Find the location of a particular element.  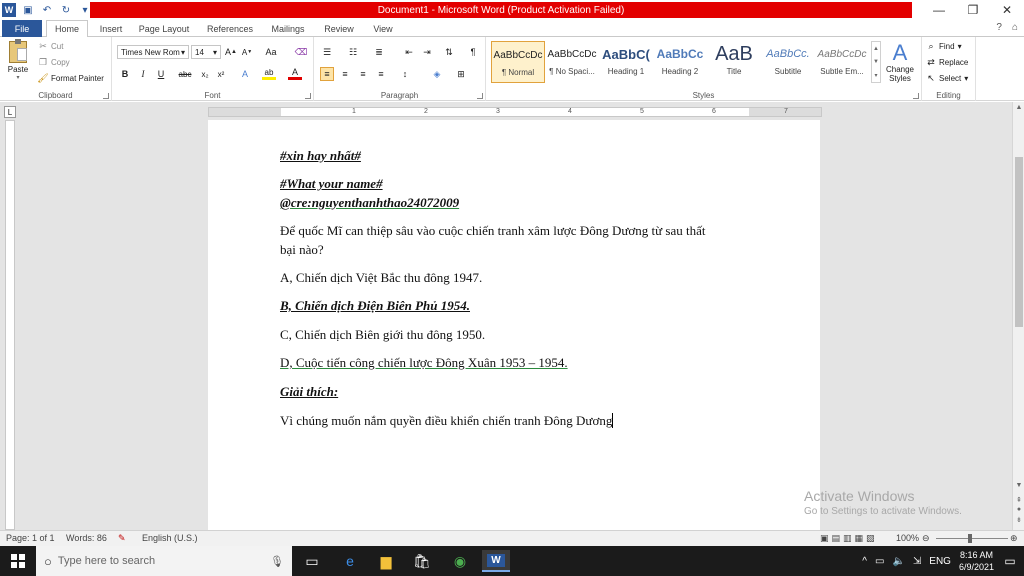

language-indicator: English (U.S.) is located at coordinates (170, 538).